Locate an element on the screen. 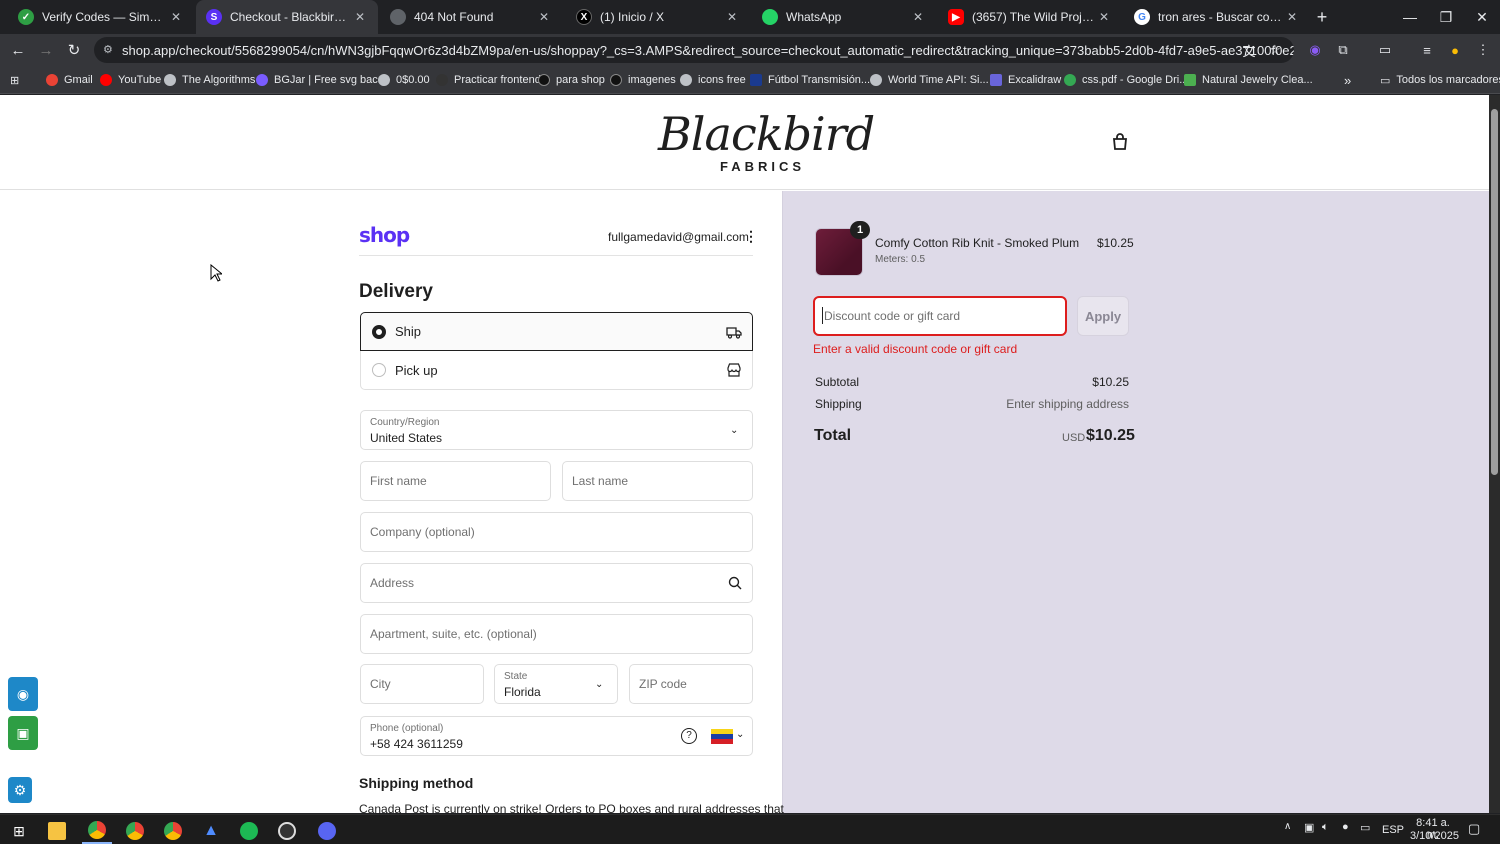  page-scrollbar is located at coordinates (1494, 454).